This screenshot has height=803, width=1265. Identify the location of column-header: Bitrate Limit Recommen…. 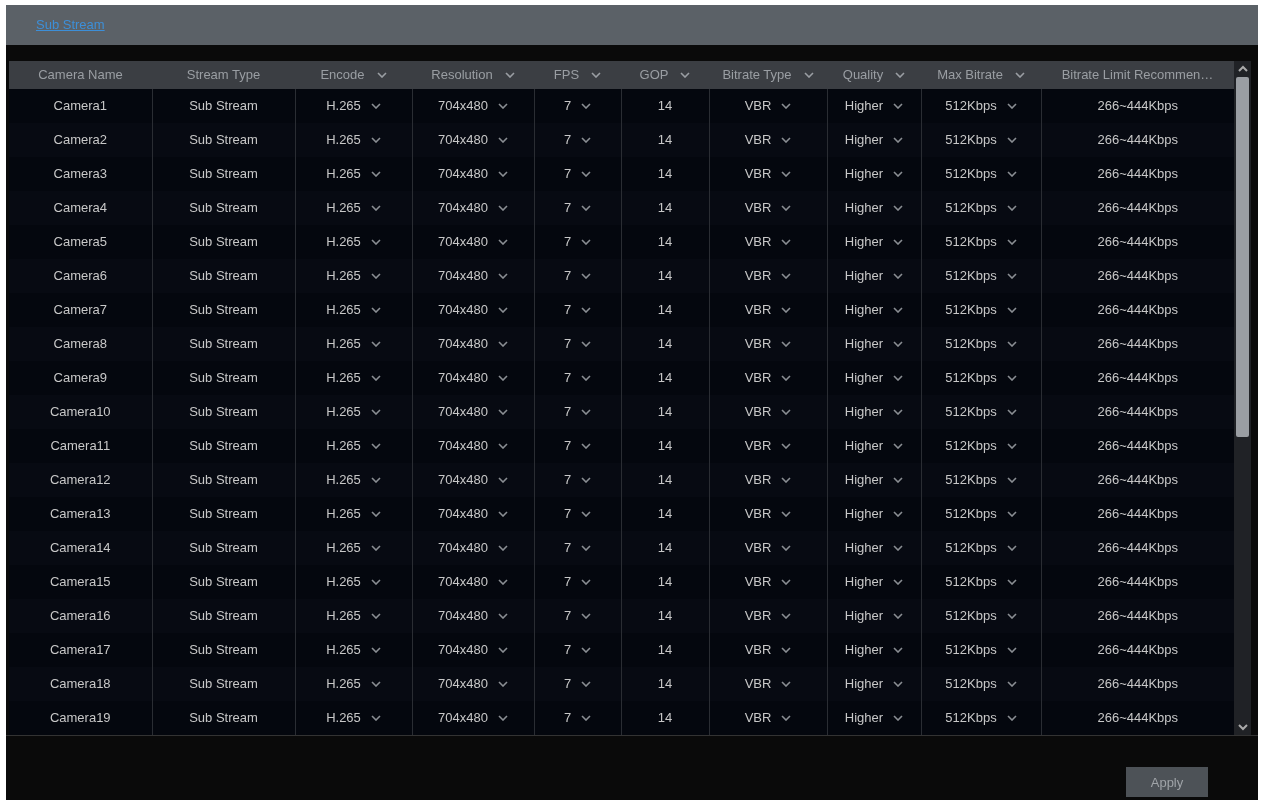
(1137, 75).